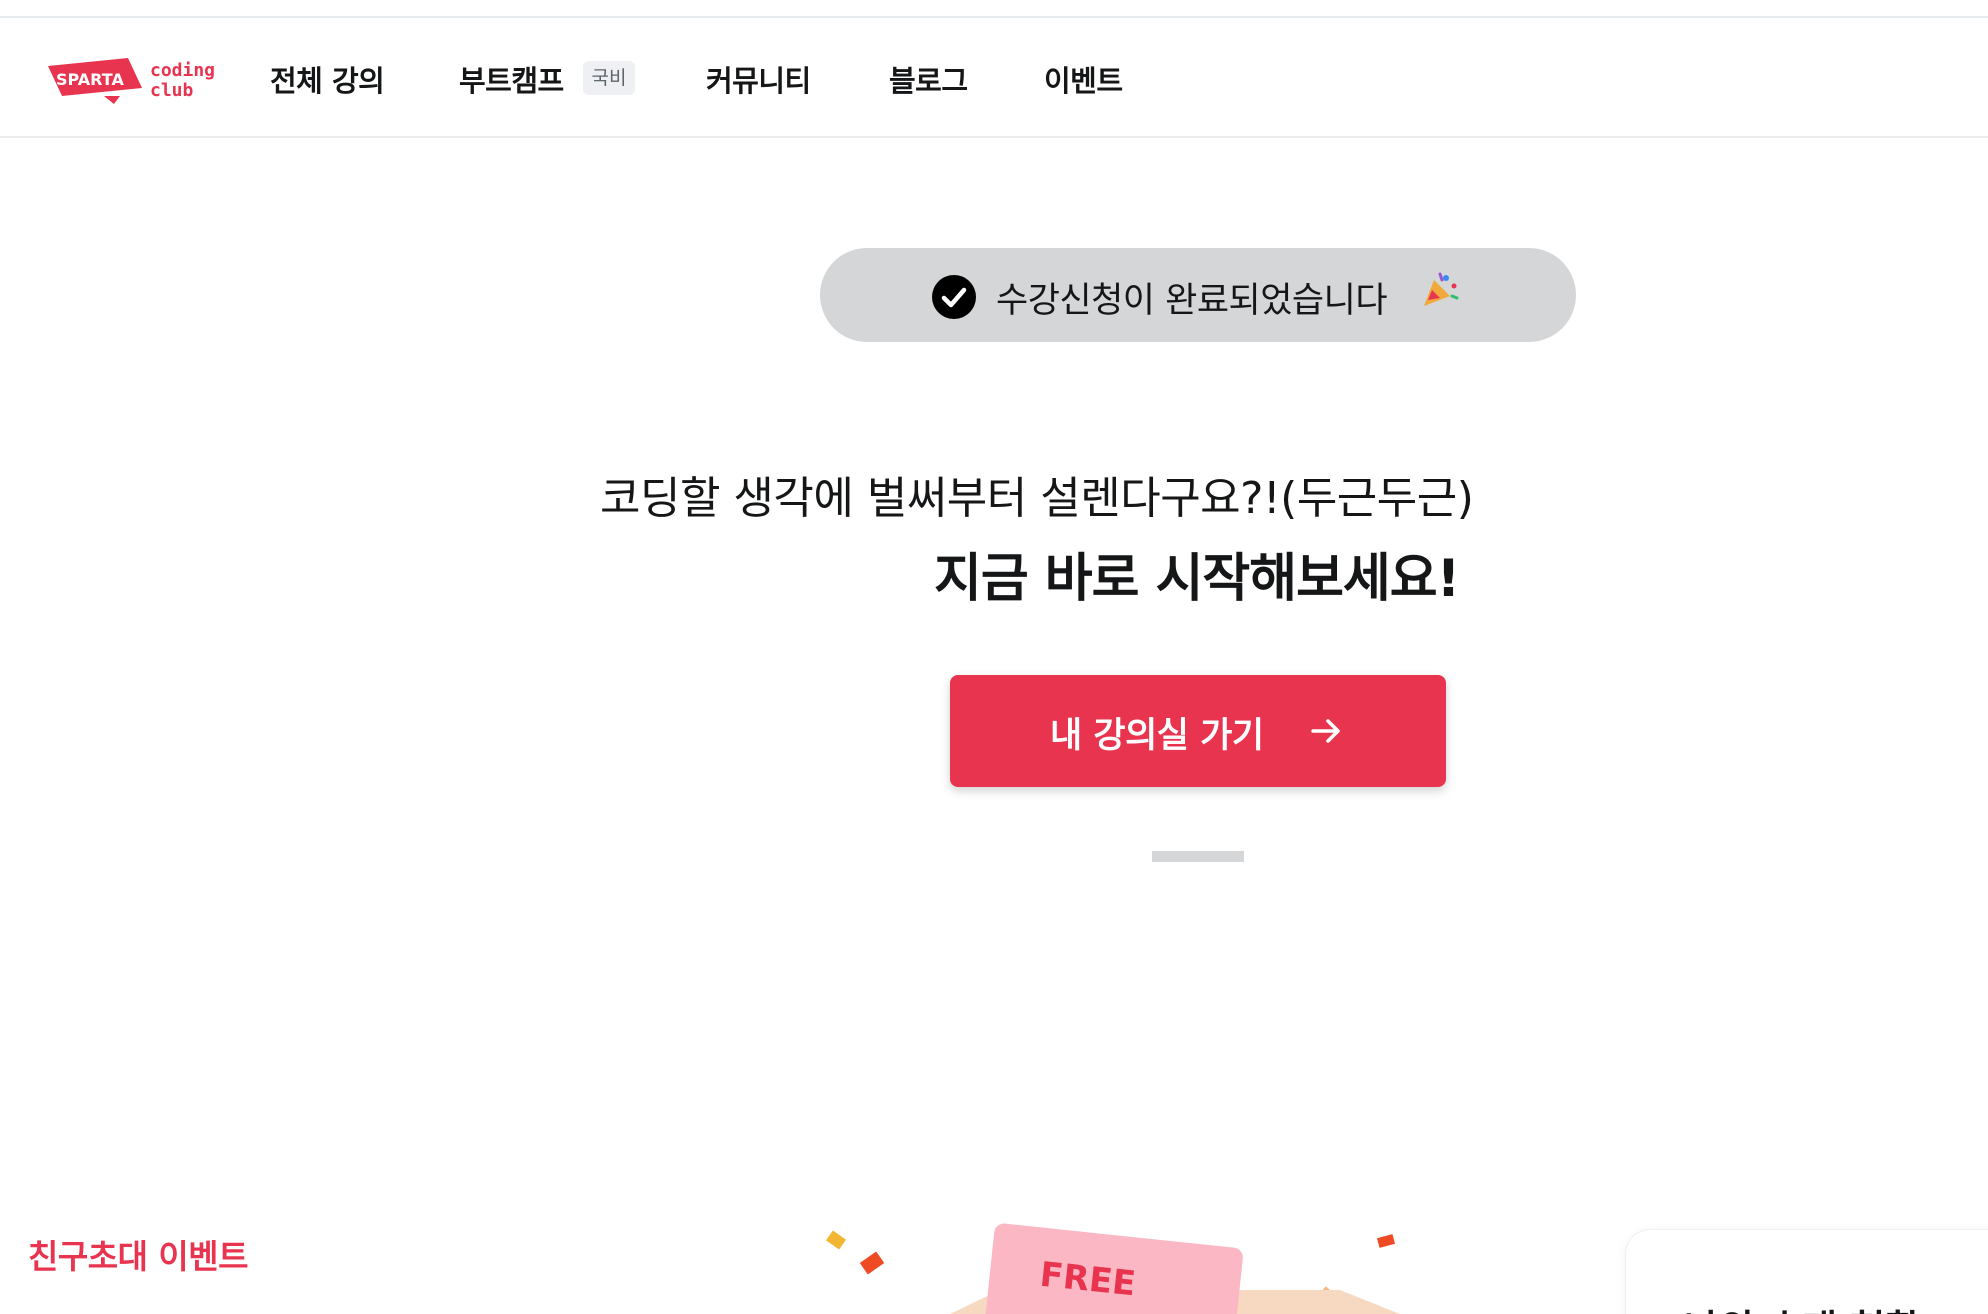 This screenshot has height=1314, width=1988. Describe the element at coordinates (928, 79) in the screenshot. I see `nav-blog: 블로그` at that location.